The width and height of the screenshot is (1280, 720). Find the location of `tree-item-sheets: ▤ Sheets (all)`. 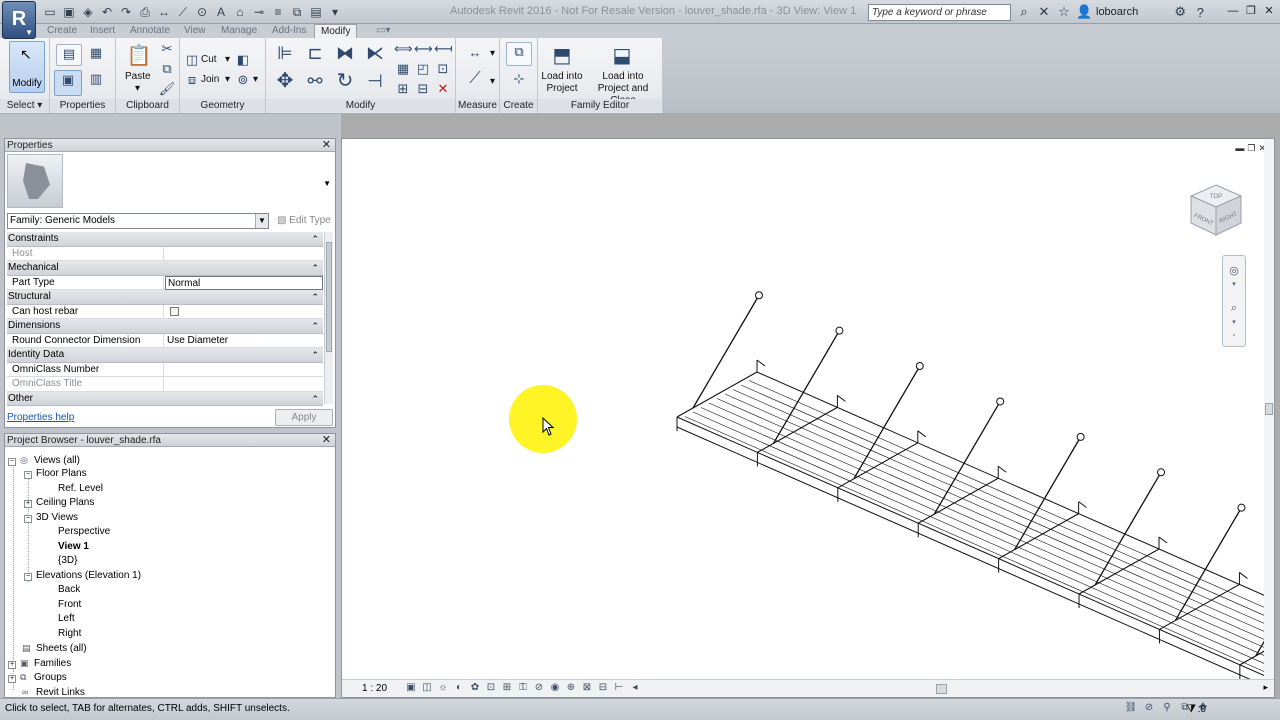

tree-item-sheets: ▤ Sheets (all) is located at coordinates (54, 648).